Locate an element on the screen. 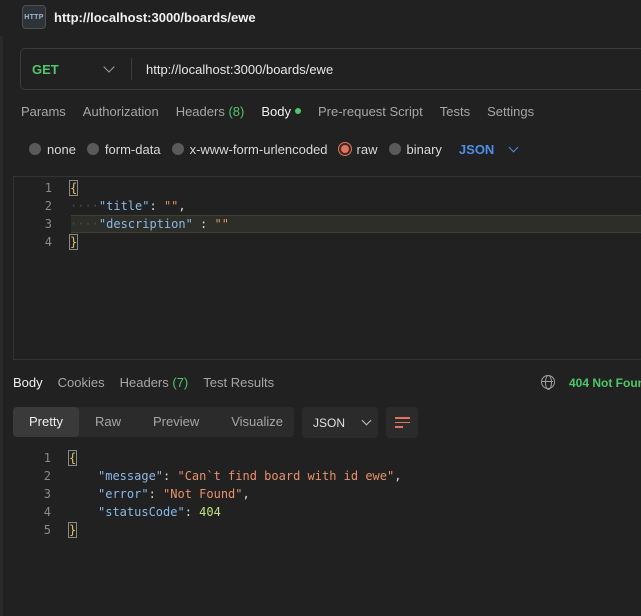  view-tab-visualize: Visualize is located at coordinates (257, 422).